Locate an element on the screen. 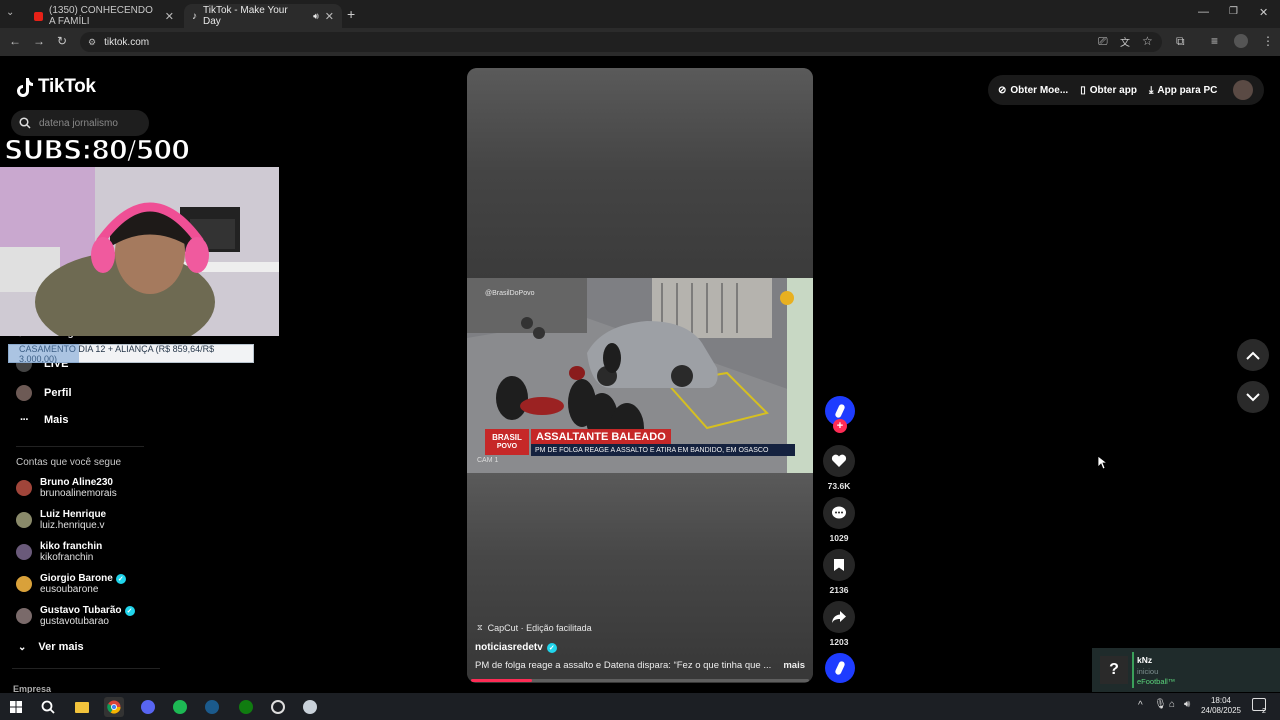 The height and width of the screenshot is (720, 1280). reload-icon: ↻ is located at coordinates (62, 41).